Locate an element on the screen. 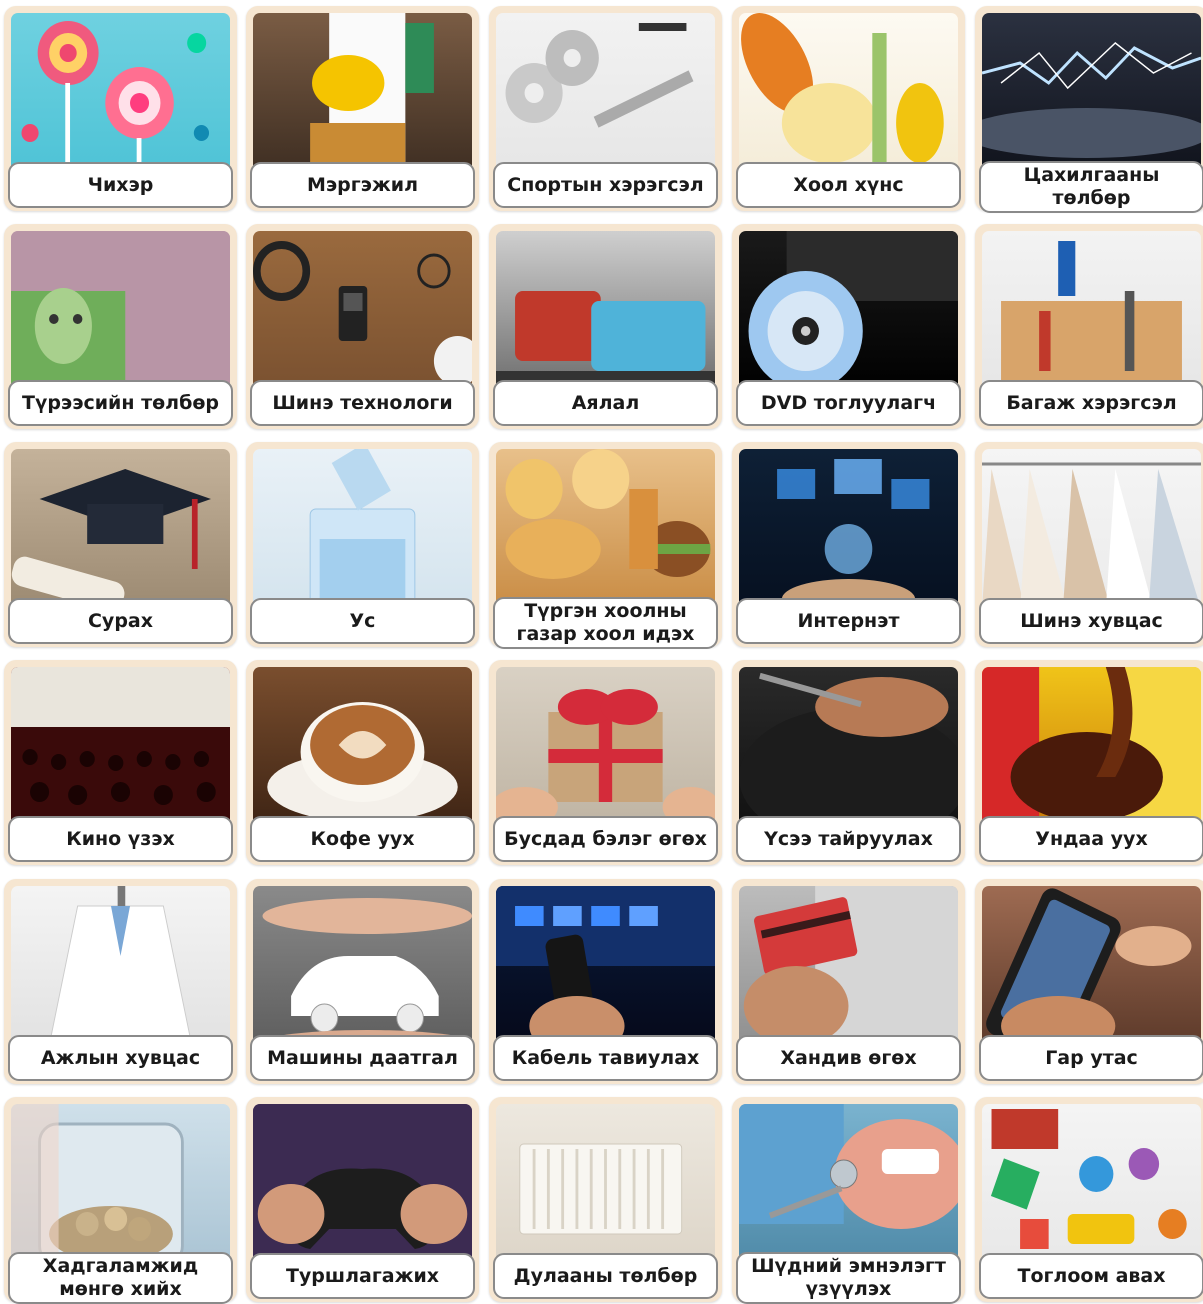  car-insurance-hands-photo is located at coordinates (362, 966).